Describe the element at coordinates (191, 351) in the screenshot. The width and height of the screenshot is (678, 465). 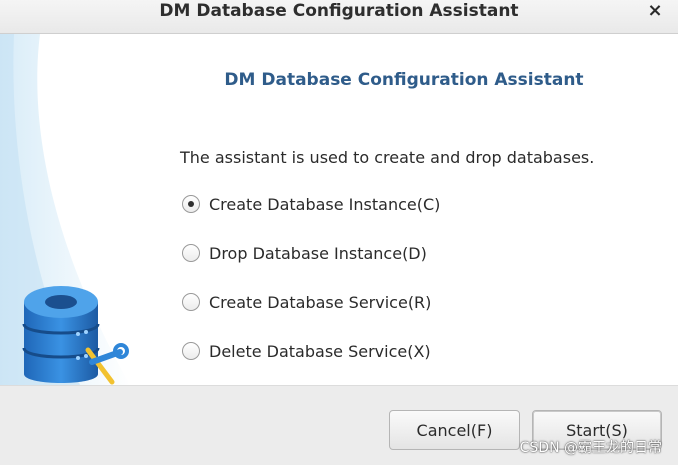
I see `radio-delete-service` at that location.